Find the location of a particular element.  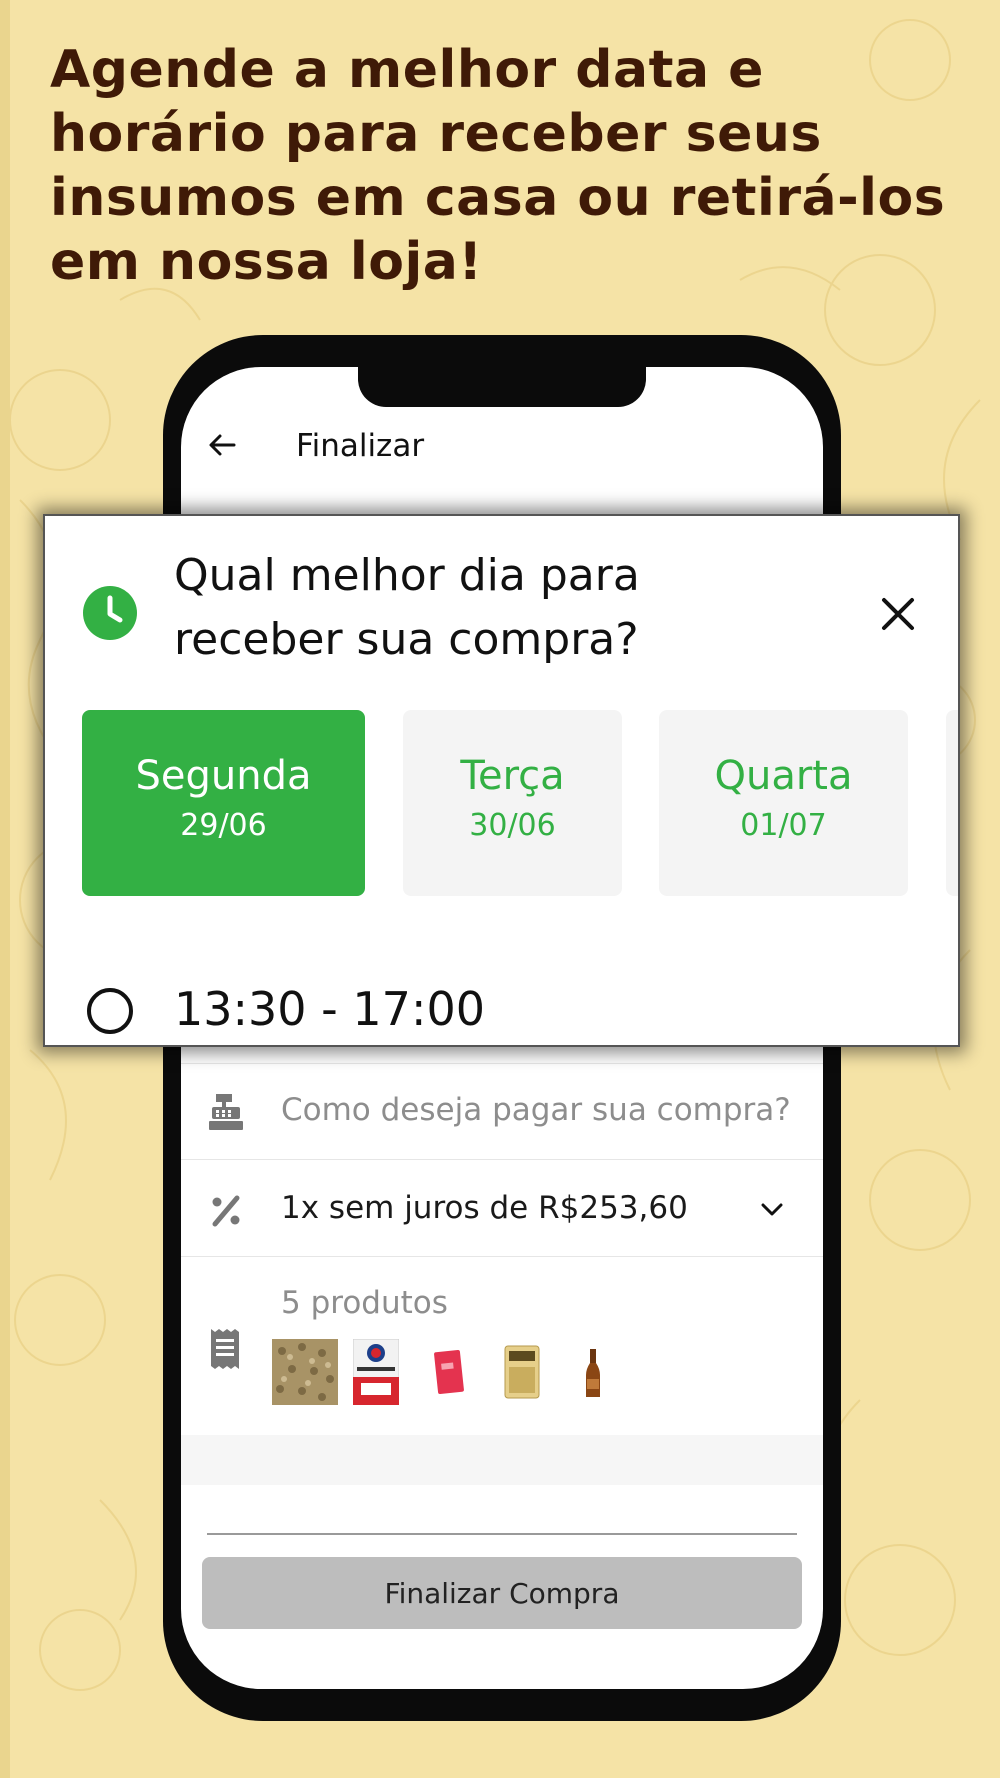

cash-register-icon is located at coordinates (226, 1112).